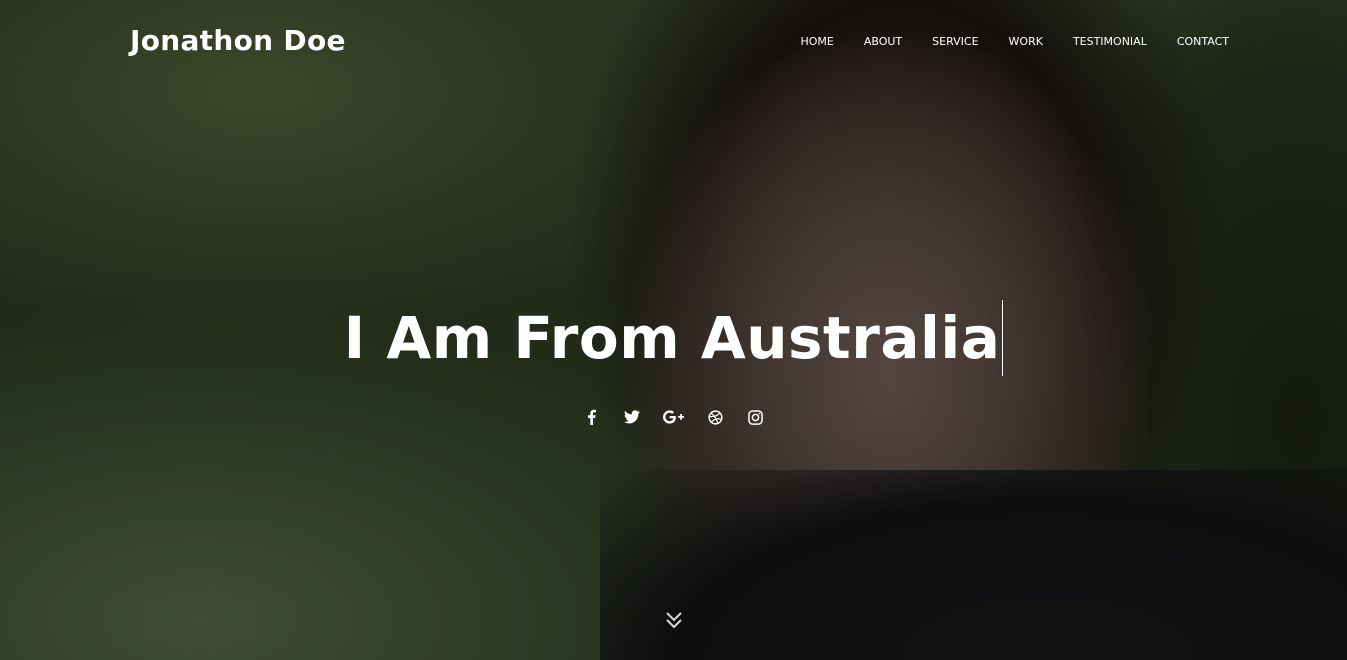  I want to click on brand-logo: Jonathon Doe, so click(238, 40).